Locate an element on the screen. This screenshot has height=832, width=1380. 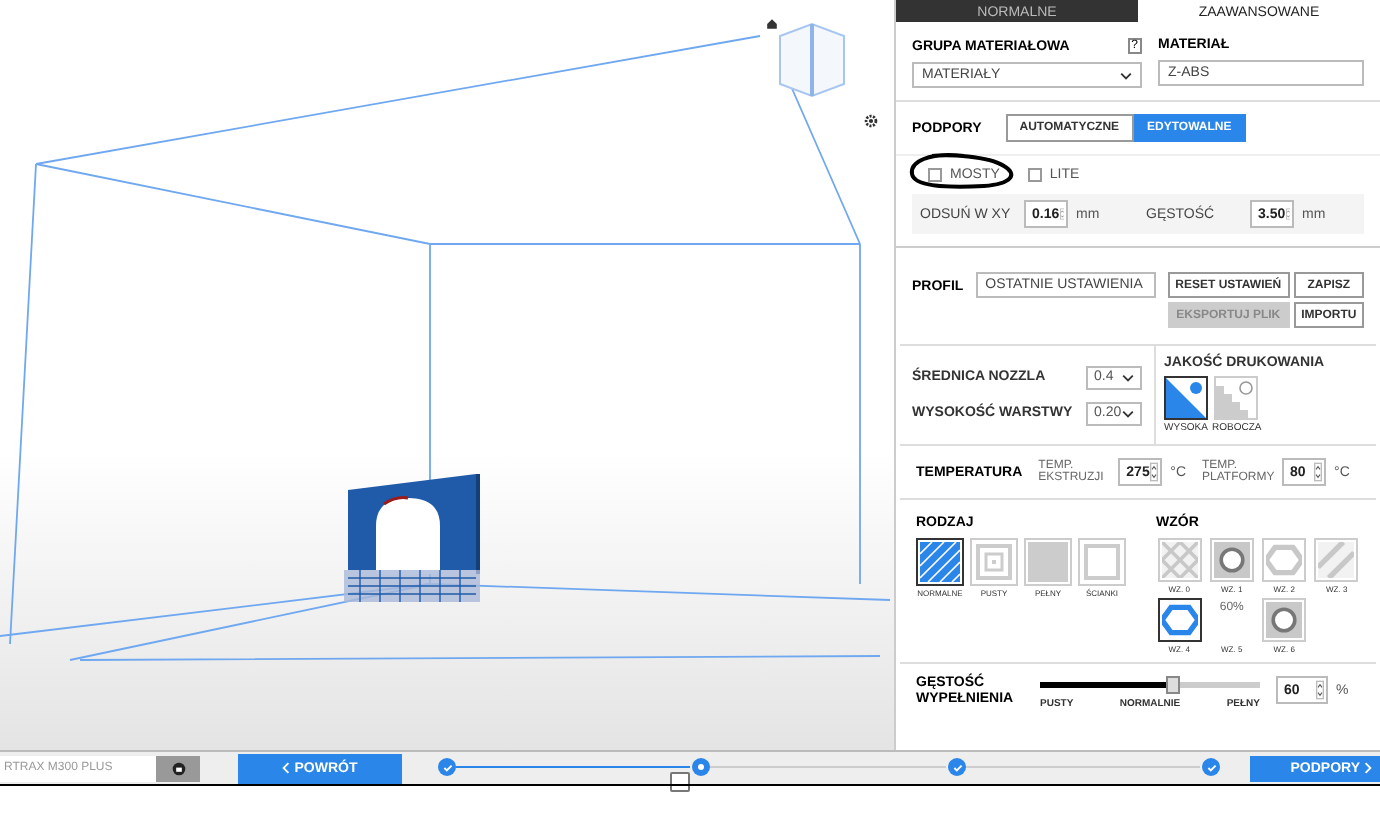
drag-handle is located at coordinates (680, 782).